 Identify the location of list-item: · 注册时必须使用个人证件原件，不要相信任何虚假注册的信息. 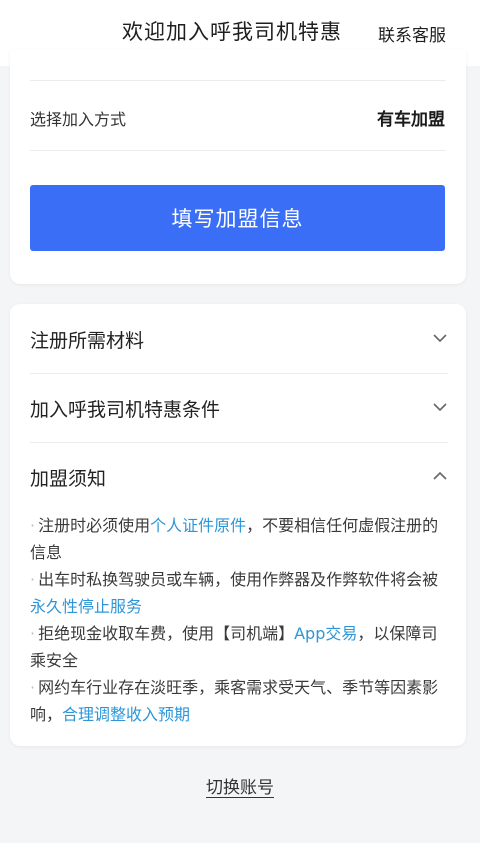
(239, 539).